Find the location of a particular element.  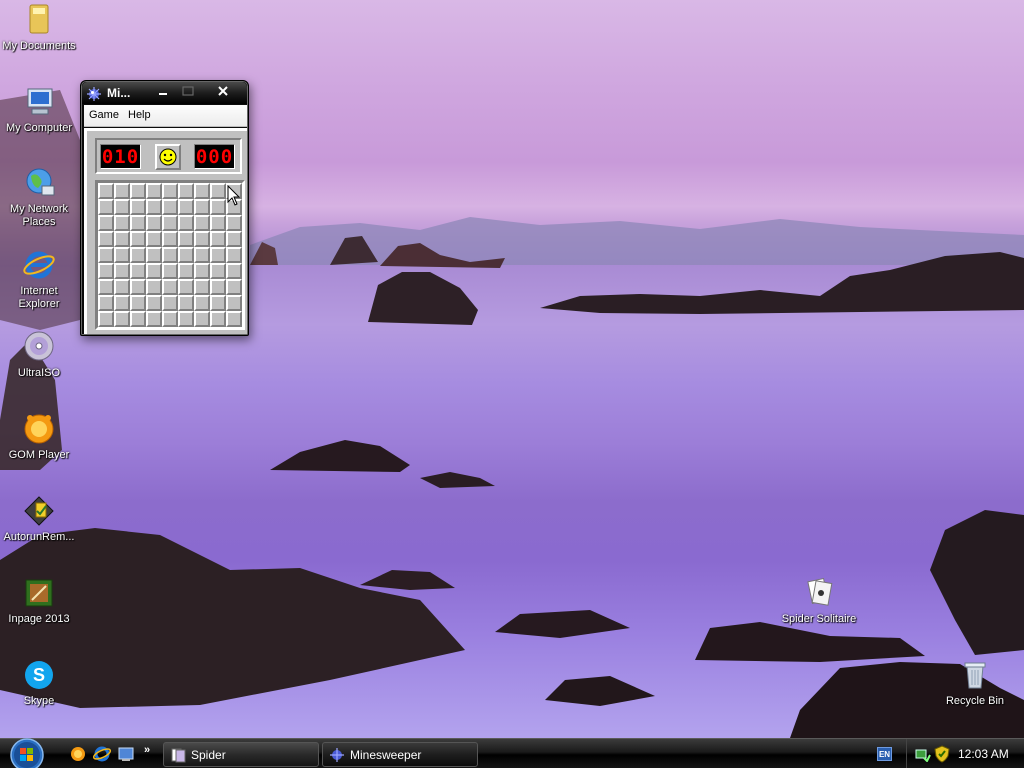

desktop-icon-inpage-2013: Inpage 2013 is located at coordinates (39, 601).